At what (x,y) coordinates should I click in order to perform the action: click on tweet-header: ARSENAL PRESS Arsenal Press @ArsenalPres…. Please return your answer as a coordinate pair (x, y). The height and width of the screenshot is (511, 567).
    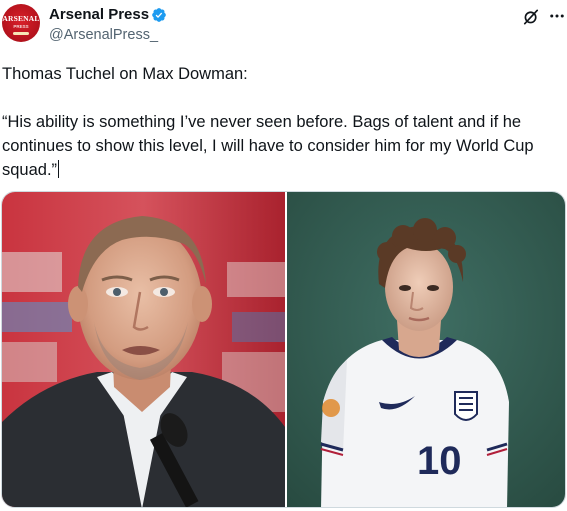
    Looking at the image, I should click on (283, 25).